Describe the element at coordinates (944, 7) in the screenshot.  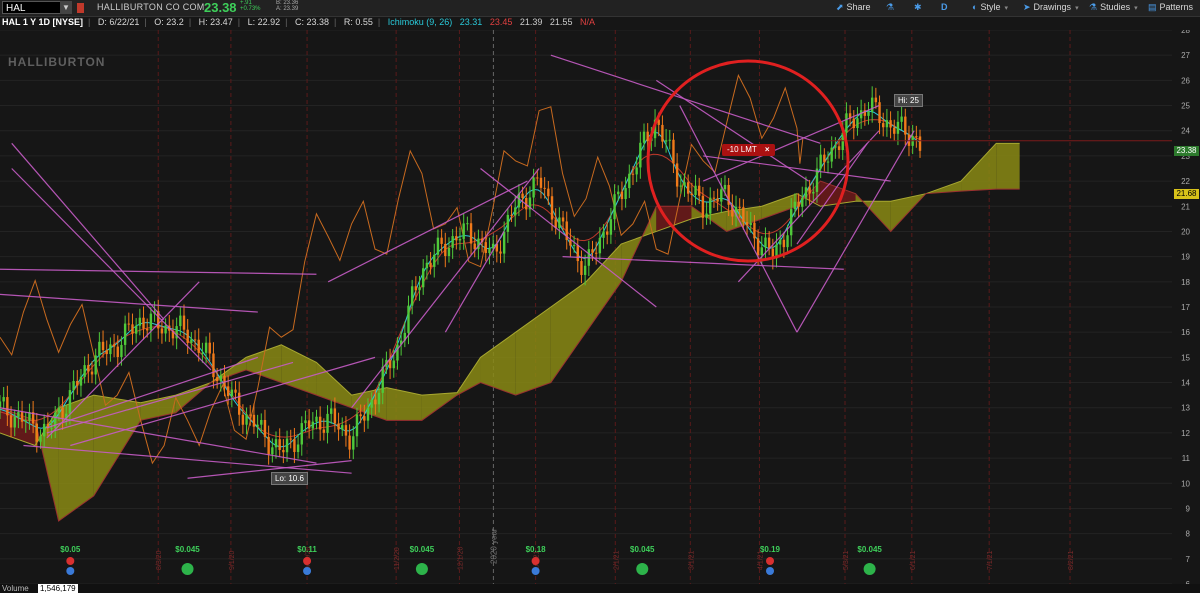
I see `period-button: D` at that location.